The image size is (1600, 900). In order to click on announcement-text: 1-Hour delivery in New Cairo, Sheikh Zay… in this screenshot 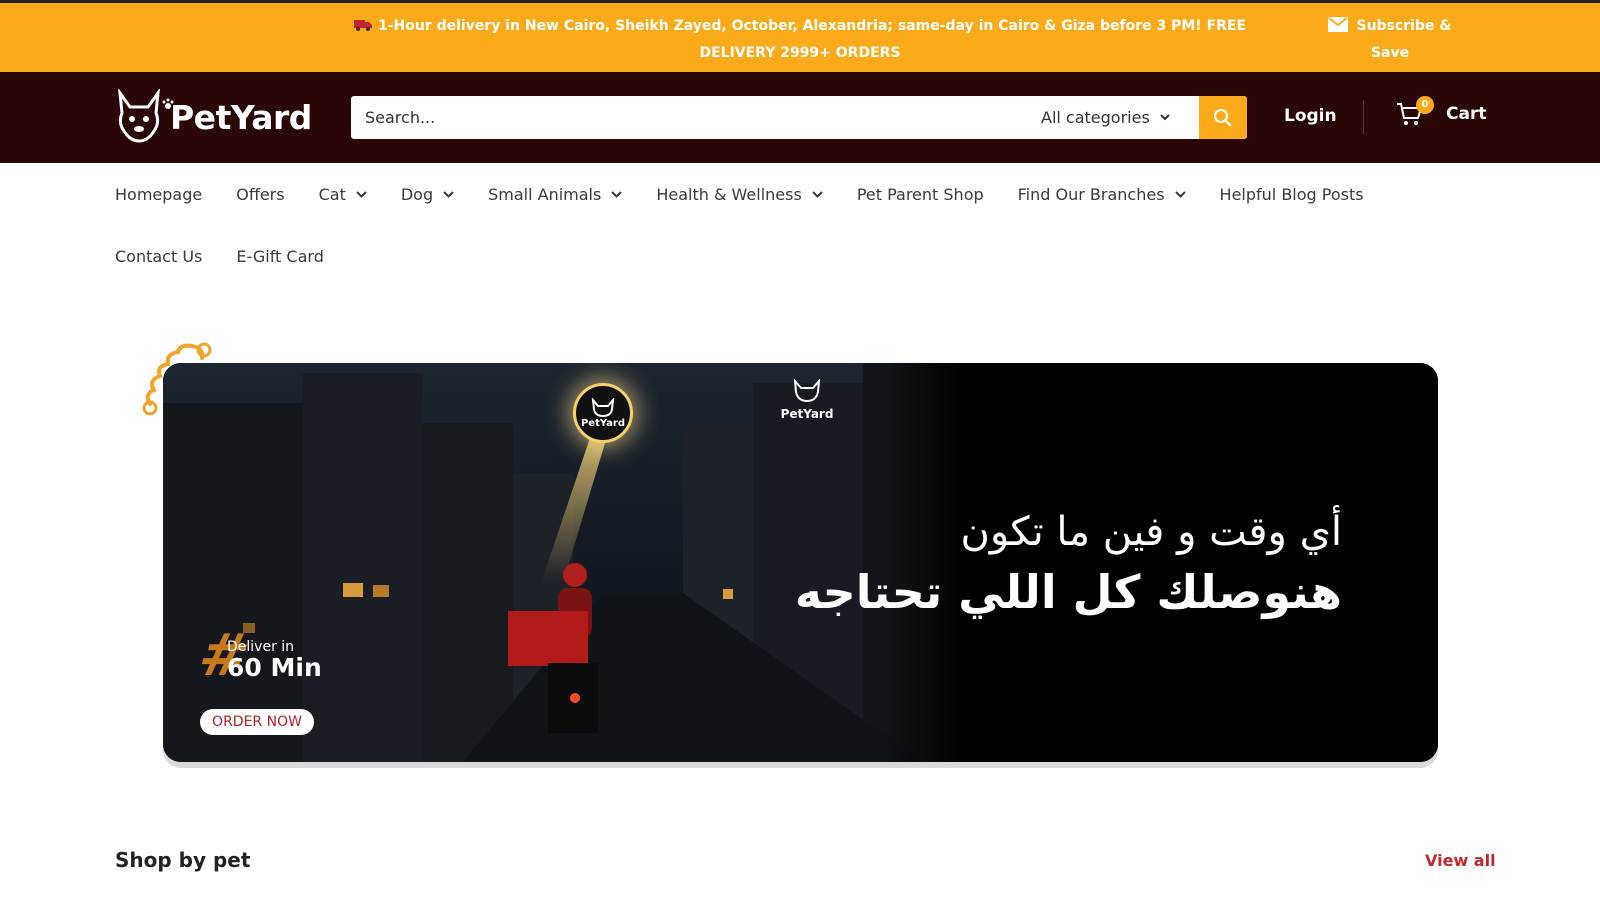, I will do `click(812, 39)`.